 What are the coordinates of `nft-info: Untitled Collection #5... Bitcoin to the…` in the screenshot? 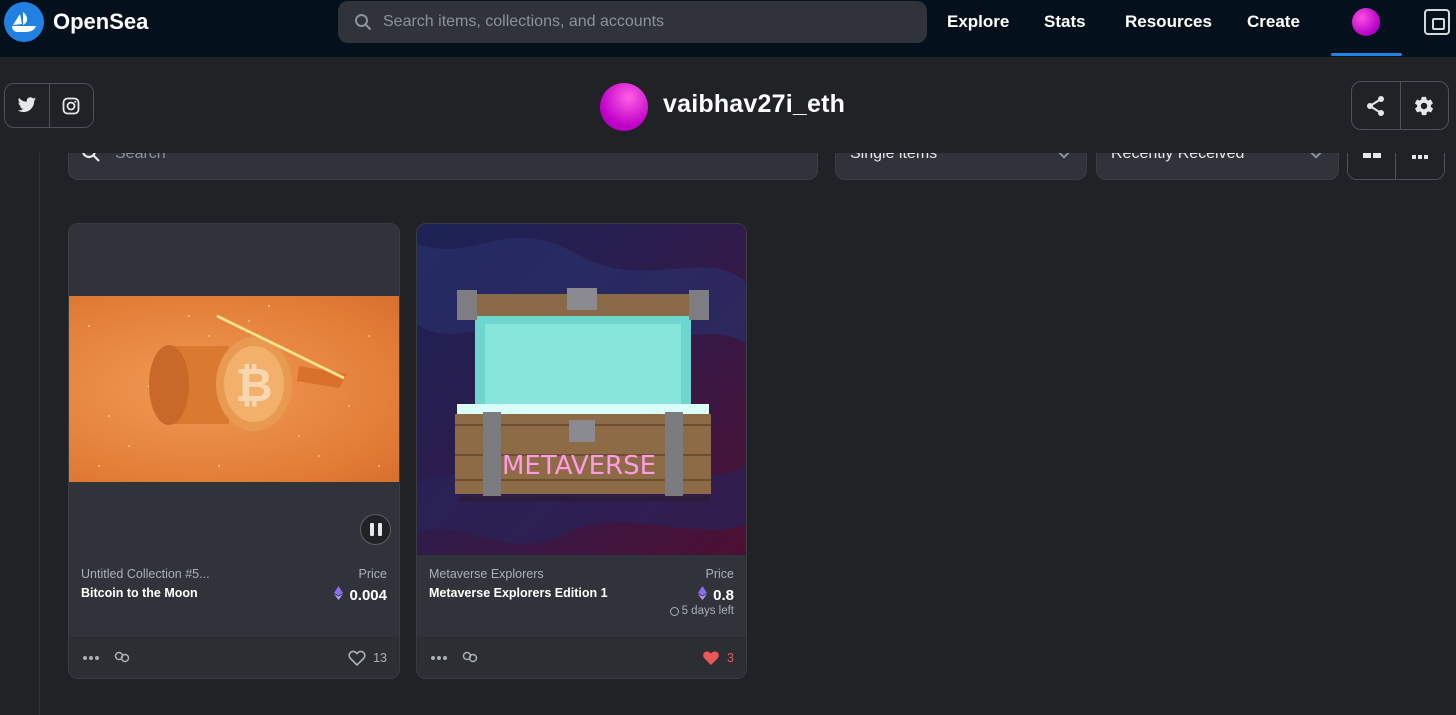 It's located at (234, 596).